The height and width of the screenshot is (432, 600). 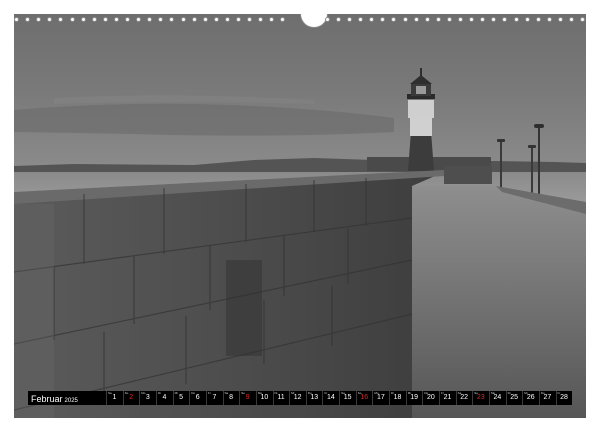 What do you see at coordinates (47, 399) in the screenshot?
I see `month-name: Februar` at bounding box center [47, 399].